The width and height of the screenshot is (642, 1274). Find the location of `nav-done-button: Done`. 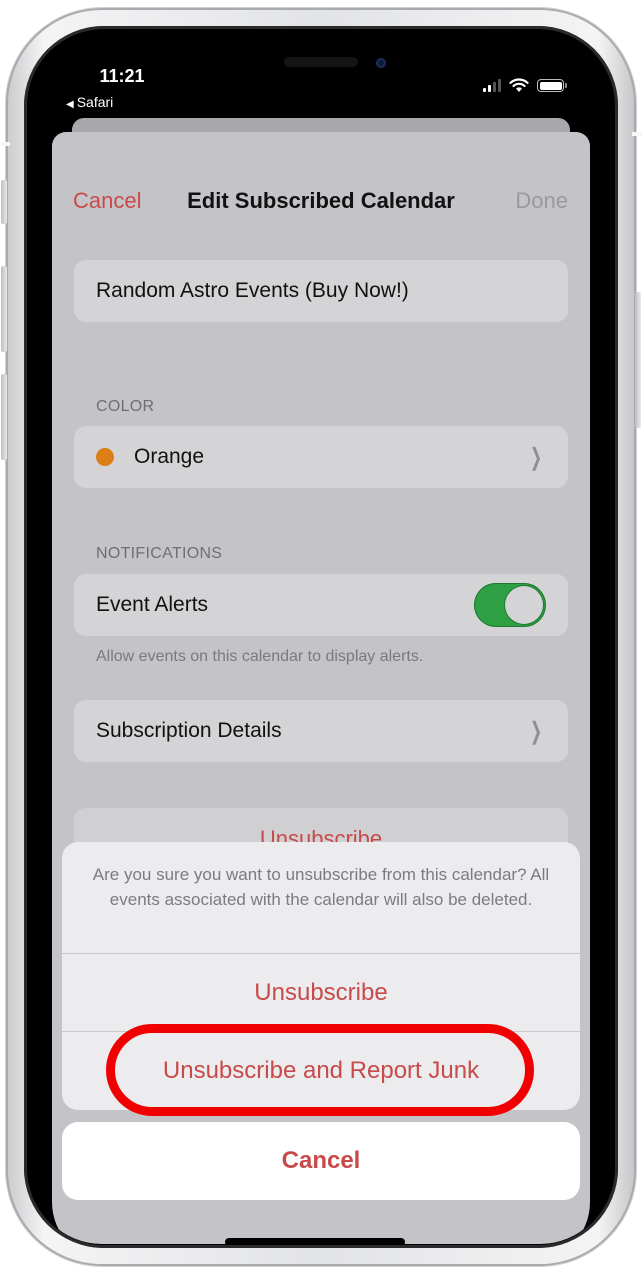

nav-done-button: Done is located at coordinates (541, 201).